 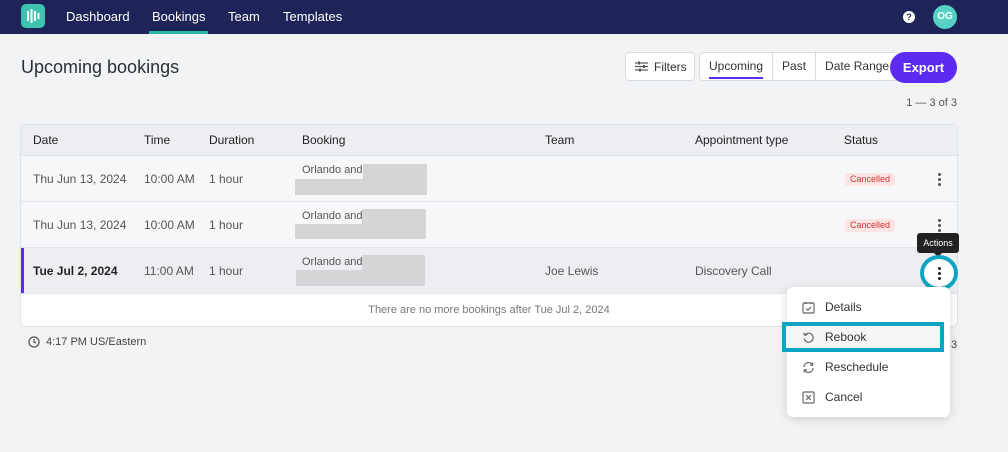 I want to click on nav-bookings: Bookings, so click(x=179, y=17).